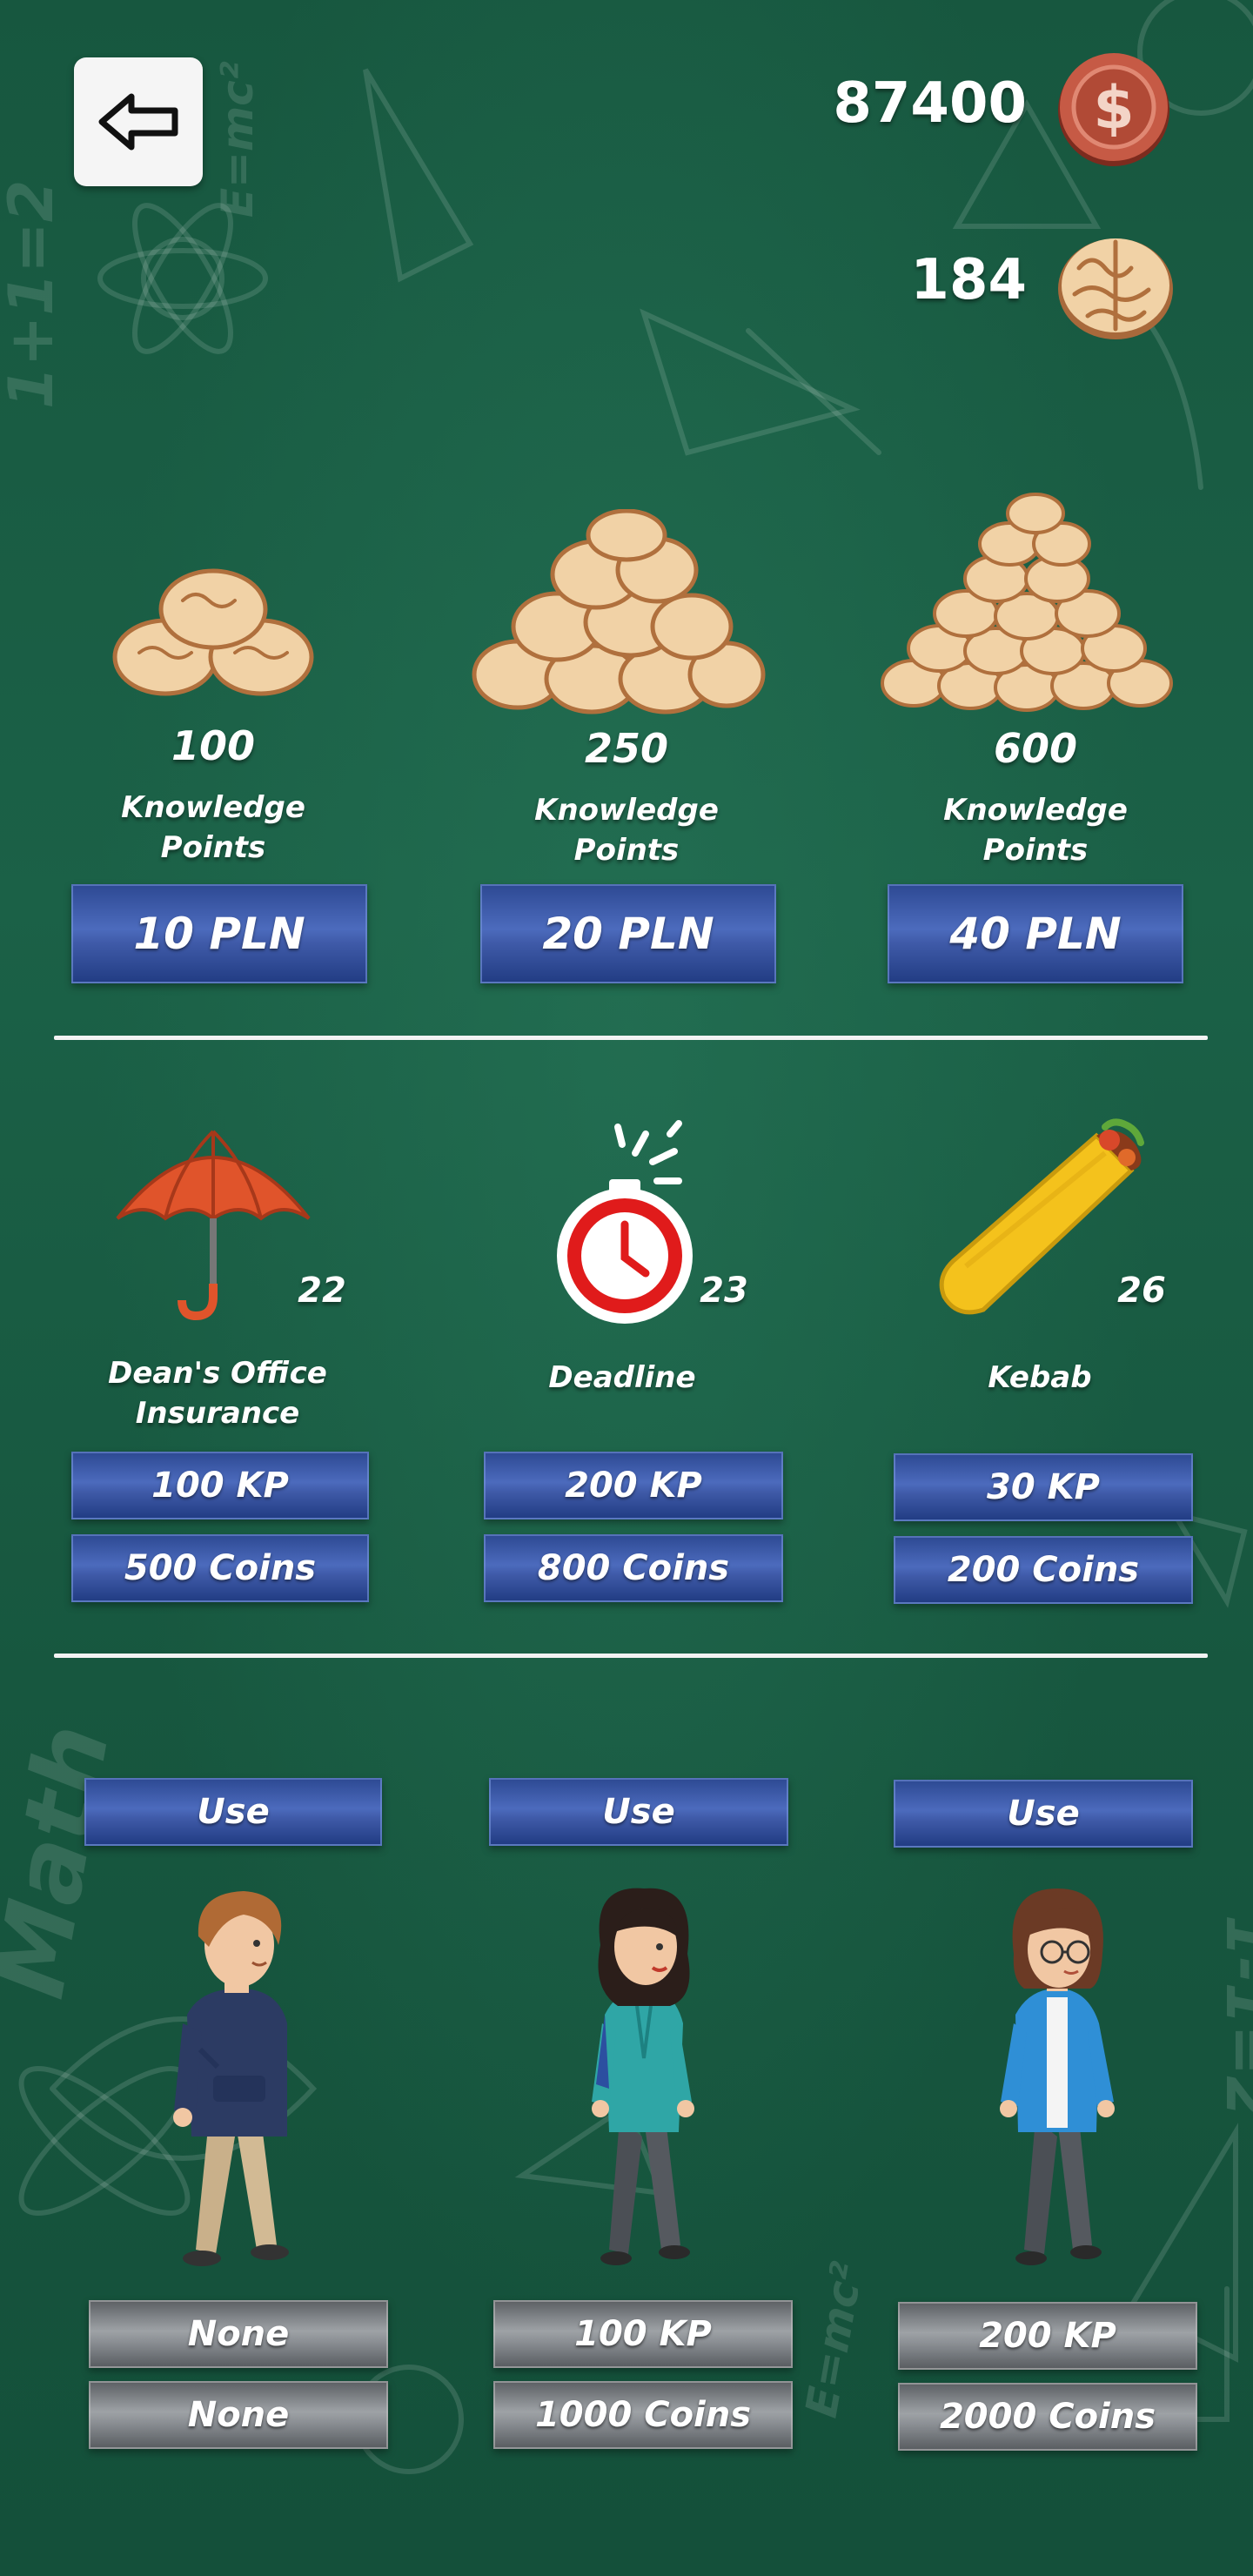  I want to click on item-2-buy-kp-button: 200 KP, so click(633, 1485).